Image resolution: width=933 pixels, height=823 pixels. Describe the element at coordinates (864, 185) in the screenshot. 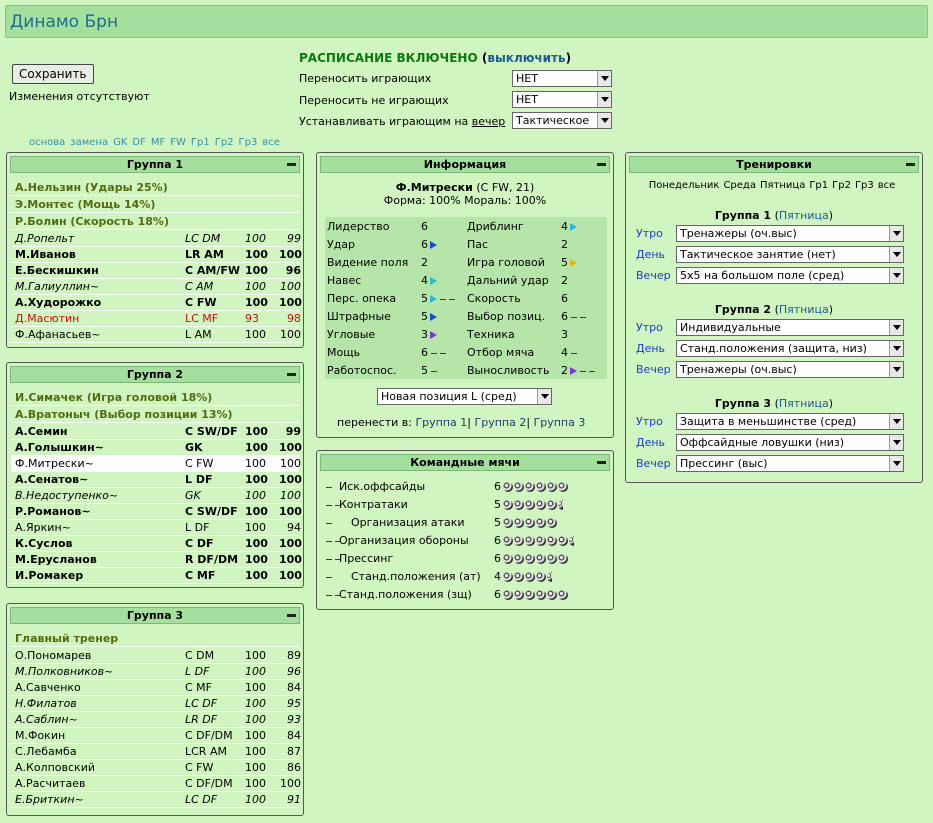

I see `training-day-link: Гр3` at that location.